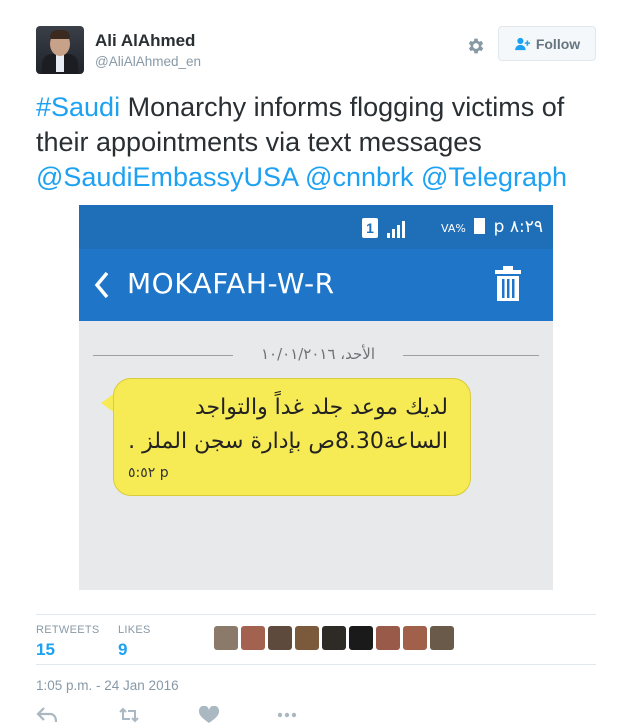  I want to click on conversation-title-bar: MOKAFAH-W-R, so click(316, 285).